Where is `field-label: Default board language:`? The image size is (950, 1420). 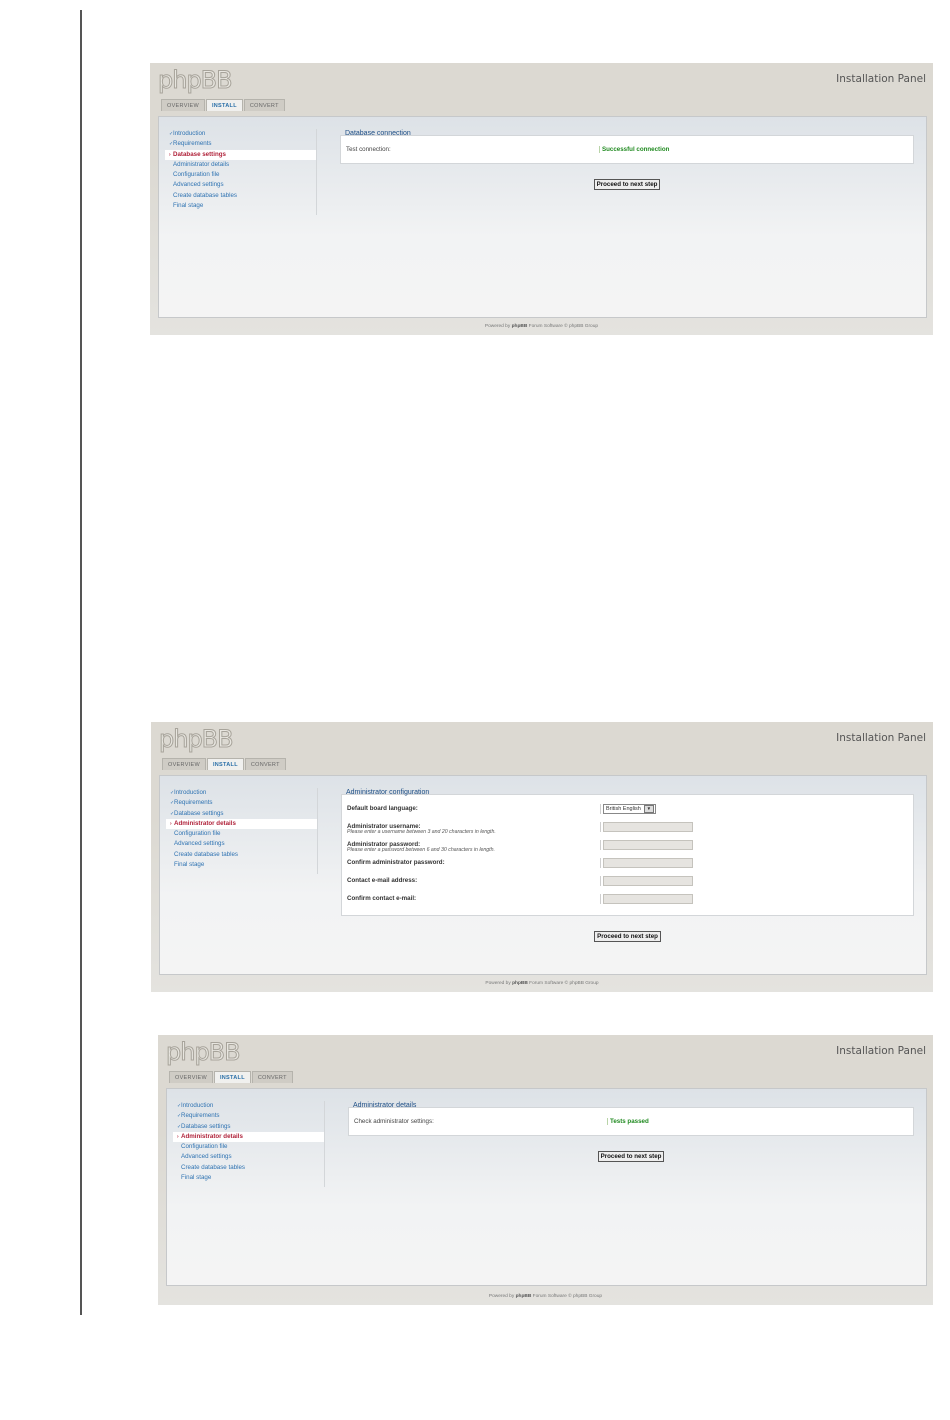 field-label: Default board language: is located at coordinates (382, 808).